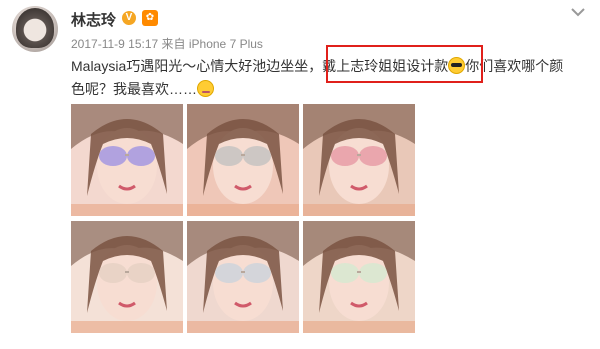  I want to click on avatar-image, so click(35, 28).